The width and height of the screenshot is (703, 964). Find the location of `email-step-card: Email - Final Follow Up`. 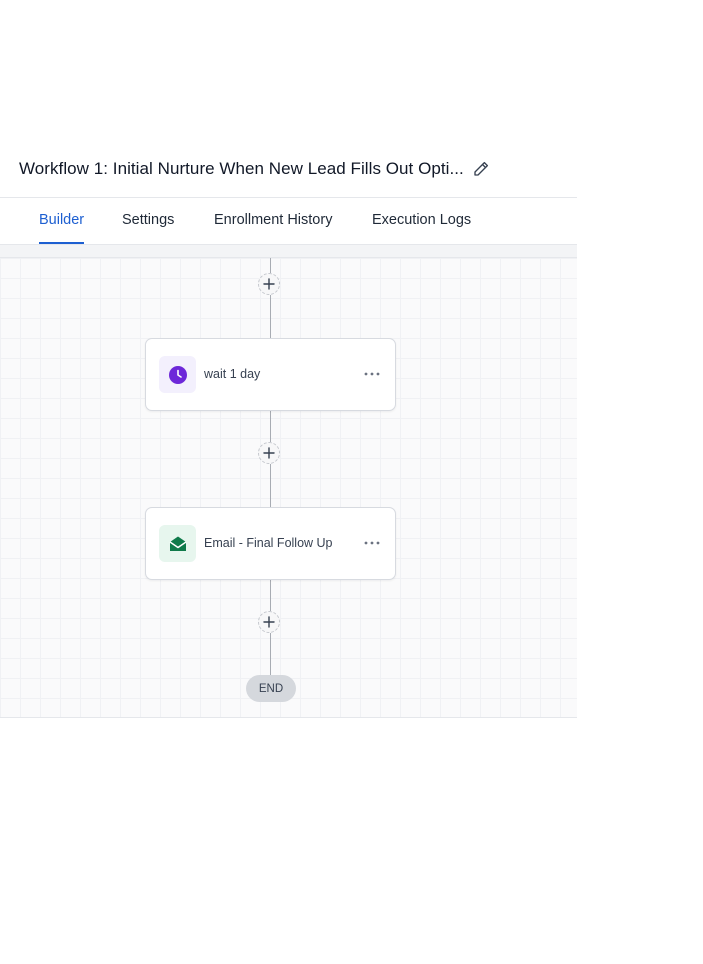

email-step-card: Email - Final Follow Up is located at coordinates (270, 543).